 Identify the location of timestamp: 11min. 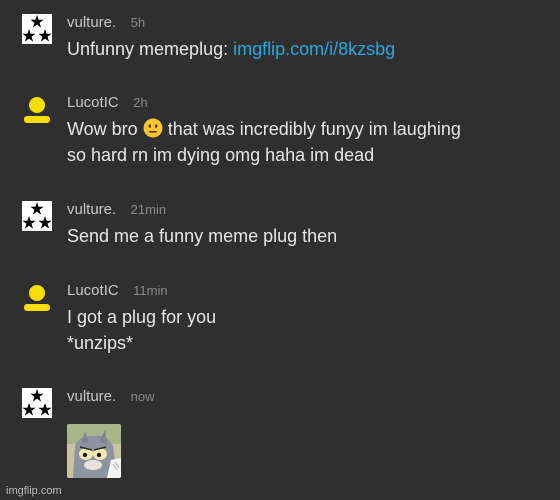
(150, 290).